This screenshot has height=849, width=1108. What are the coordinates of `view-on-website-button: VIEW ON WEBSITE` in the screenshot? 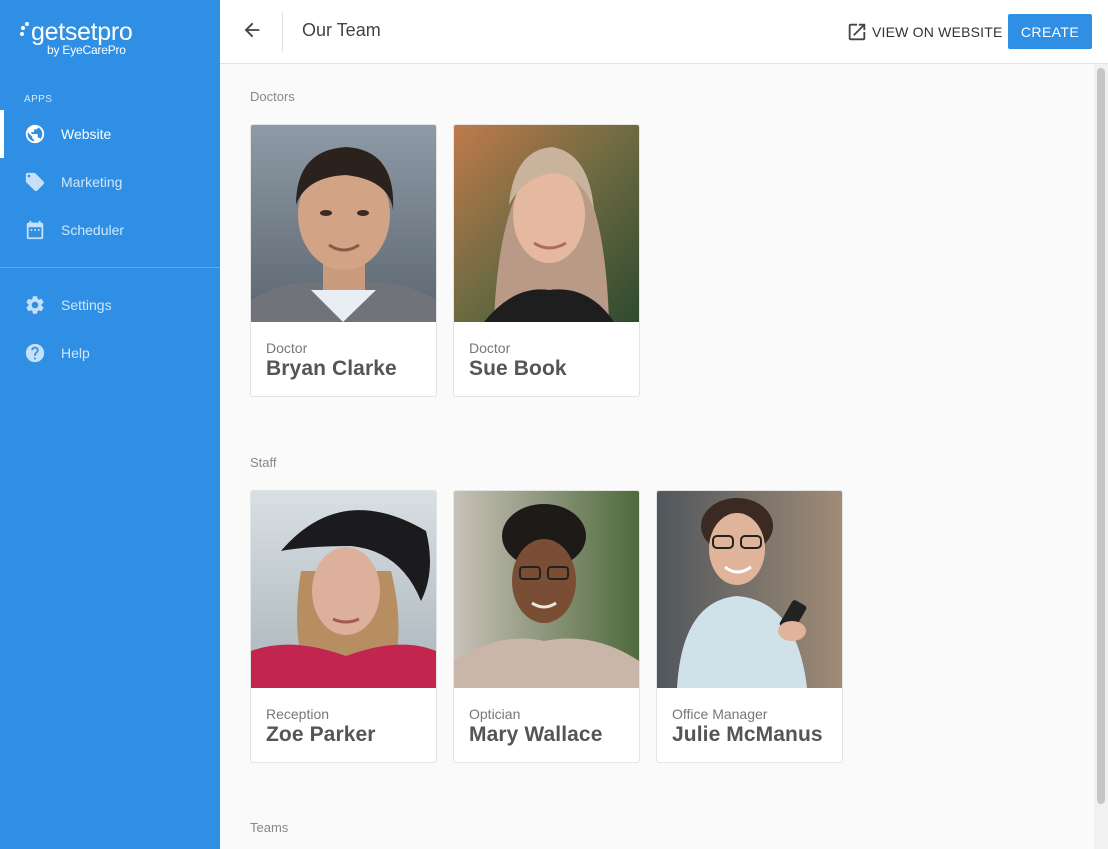 It's located at (924, 32).